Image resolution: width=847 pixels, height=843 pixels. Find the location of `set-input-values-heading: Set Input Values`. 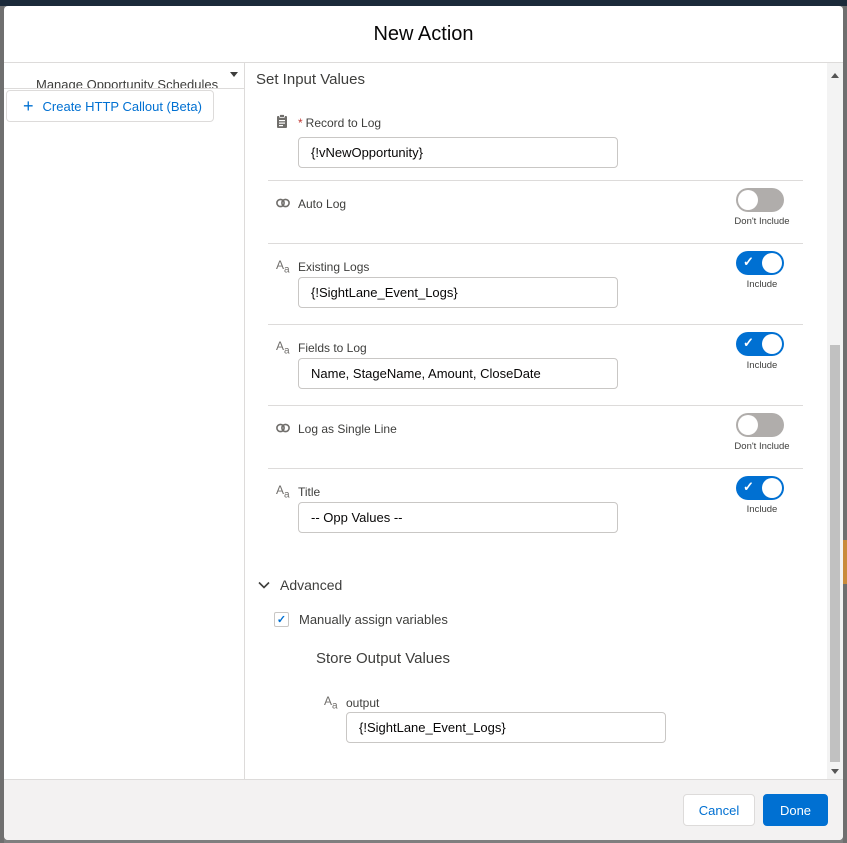

set-input-values-heading: Set Input Values is located at coordinates (310, 79).